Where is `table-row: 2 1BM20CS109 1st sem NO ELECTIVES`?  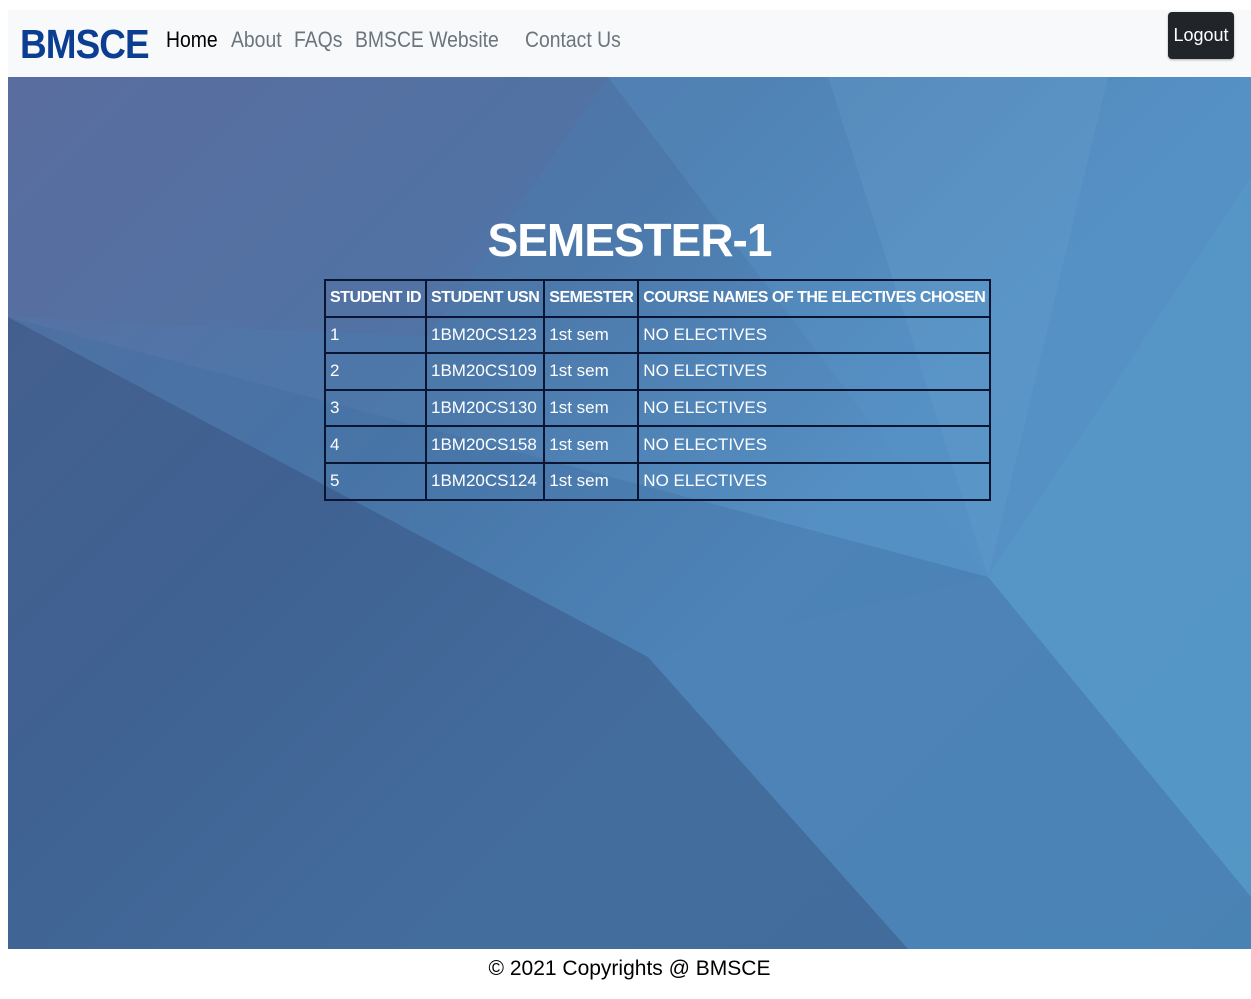 table-row: 2 1BM20CS109 1st sem NO ELECTIVES is located at coordinates (658, 371).